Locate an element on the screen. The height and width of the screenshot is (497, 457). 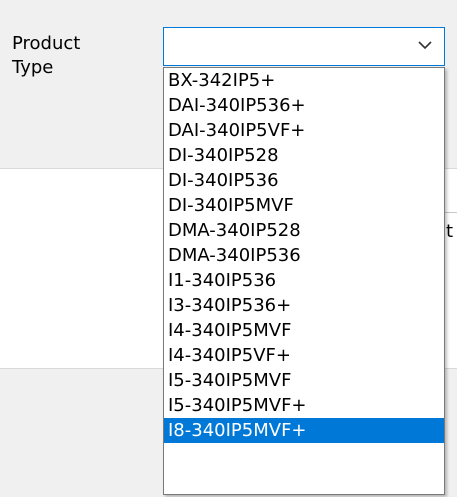
product-type-combobox is located at coordinates (304, 46).